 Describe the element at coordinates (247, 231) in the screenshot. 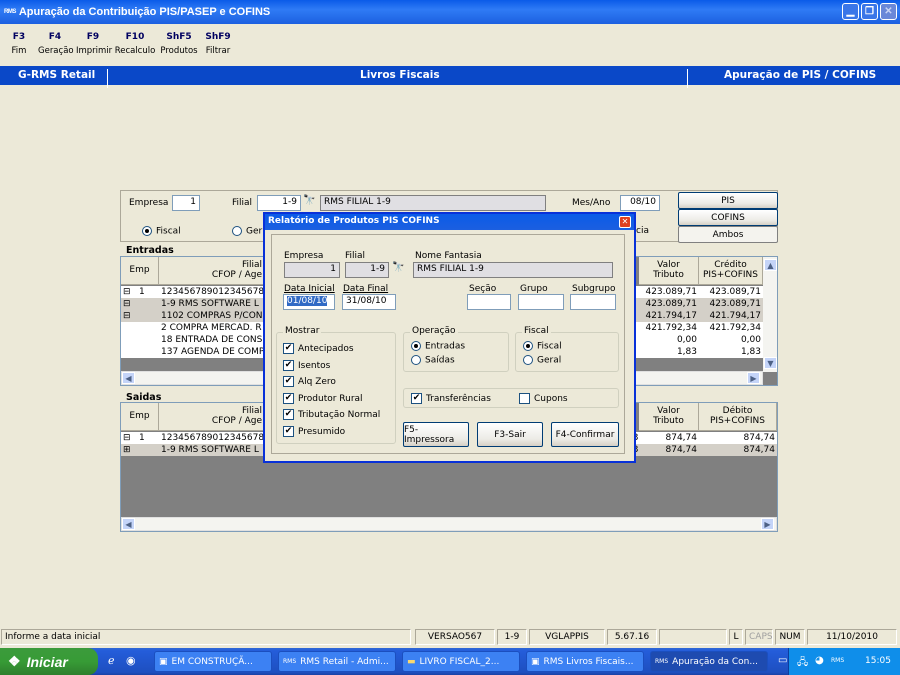

I see `radio-geral: Ger` at that location.